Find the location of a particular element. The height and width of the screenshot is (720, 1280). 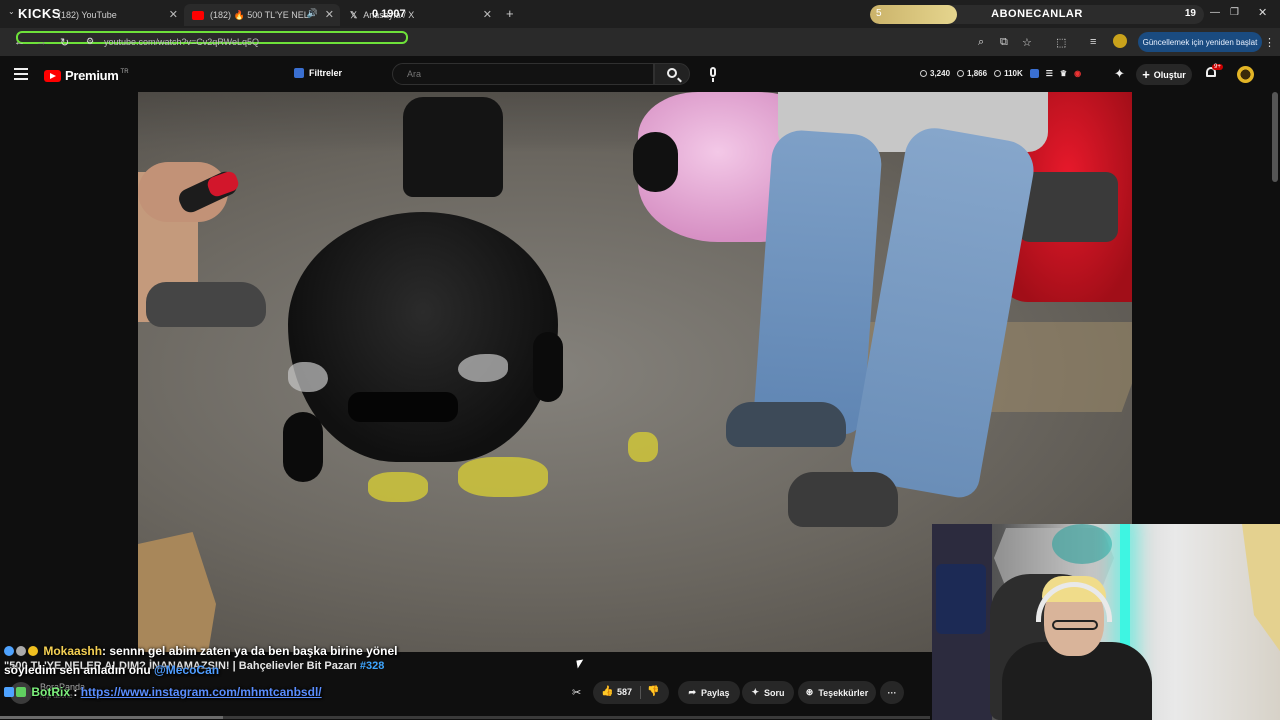

chat-link: https://www.instagram.com/mhmtcanbsdl/ is located at coordinates (201, 692).